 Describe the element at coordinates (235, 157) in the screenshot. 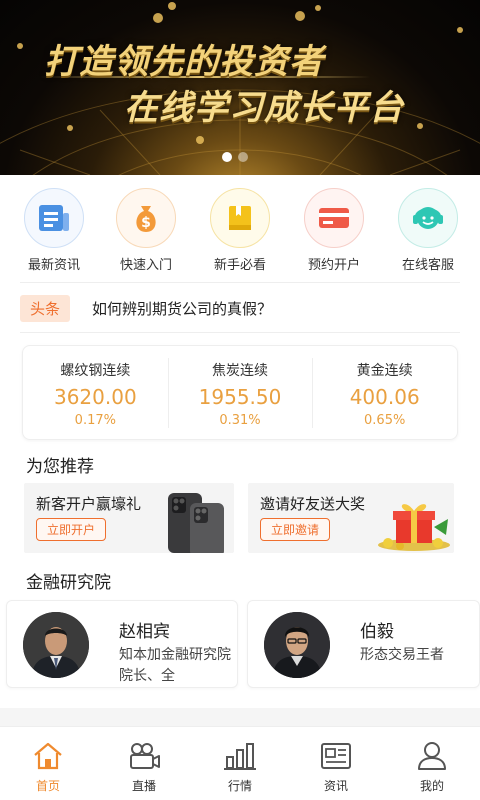

I see `carousel-indicator` at that location.